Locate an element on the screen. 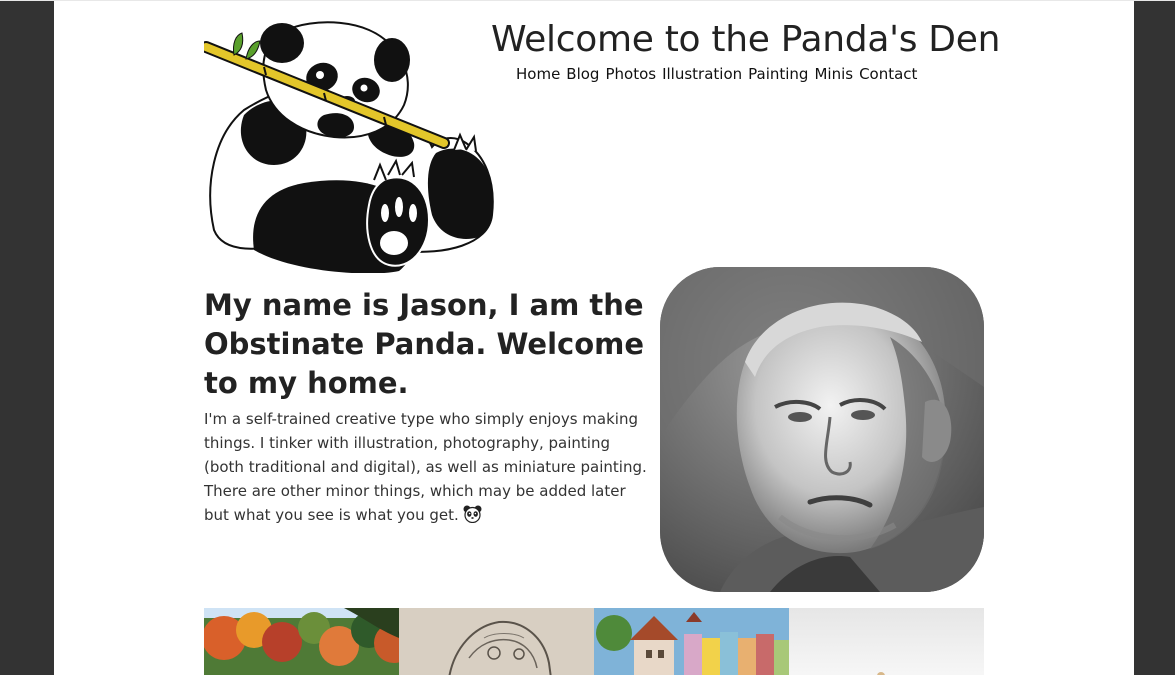  nav-home: Home is located at coordinates (538, 74).